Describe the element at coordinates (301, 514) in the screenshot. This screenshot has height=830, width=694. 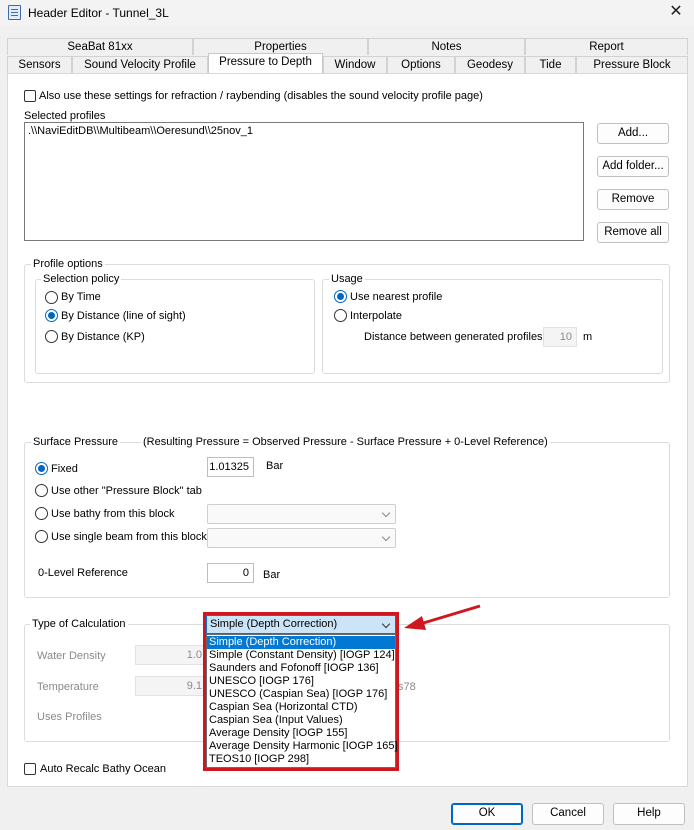
I see `bathy-block-select` at that location.